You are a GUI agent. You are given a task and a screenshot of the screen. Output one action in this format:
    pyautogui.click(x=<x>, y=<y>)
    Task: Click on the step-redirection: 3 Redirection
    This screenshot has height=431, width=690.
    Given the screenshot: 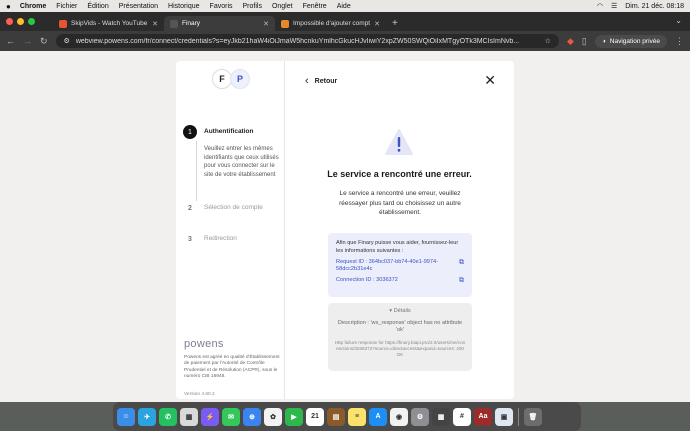 What is the action you would take?
    pyautogui.click(x=210, y=239)
    